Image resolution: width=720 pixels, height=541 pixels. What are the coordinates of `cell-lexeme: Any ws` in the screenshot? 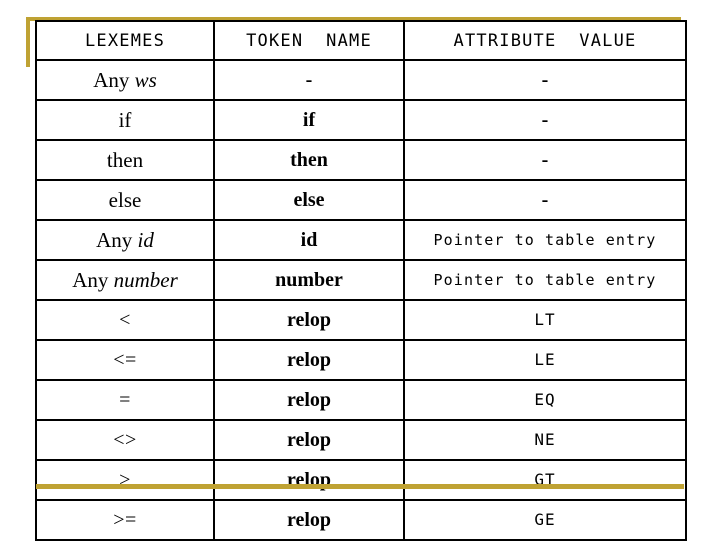 It's located at (125, 80).